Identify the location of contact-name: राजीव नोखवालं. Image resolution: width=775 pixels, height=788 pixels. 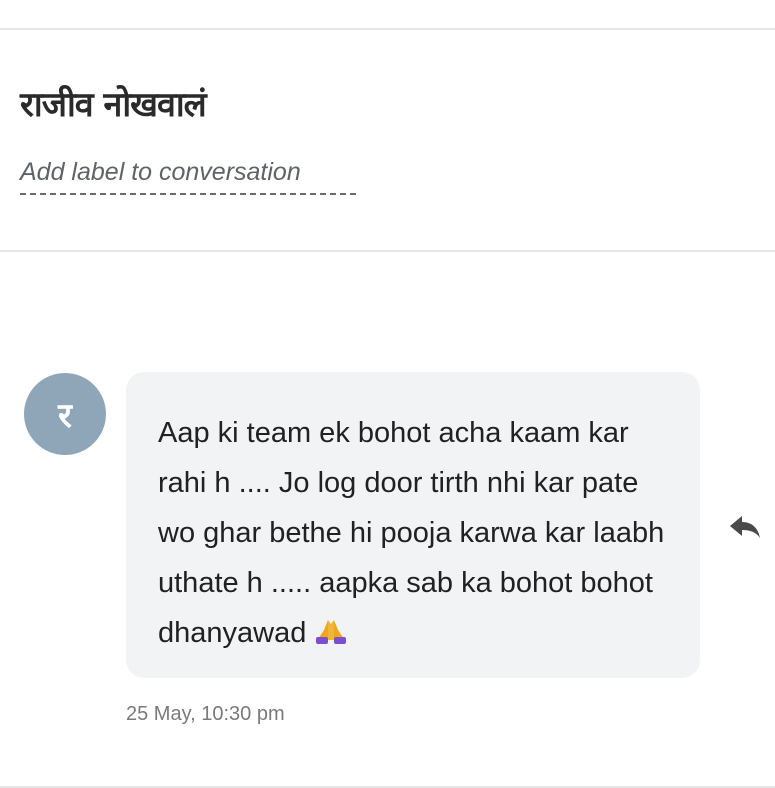
(113, 105).